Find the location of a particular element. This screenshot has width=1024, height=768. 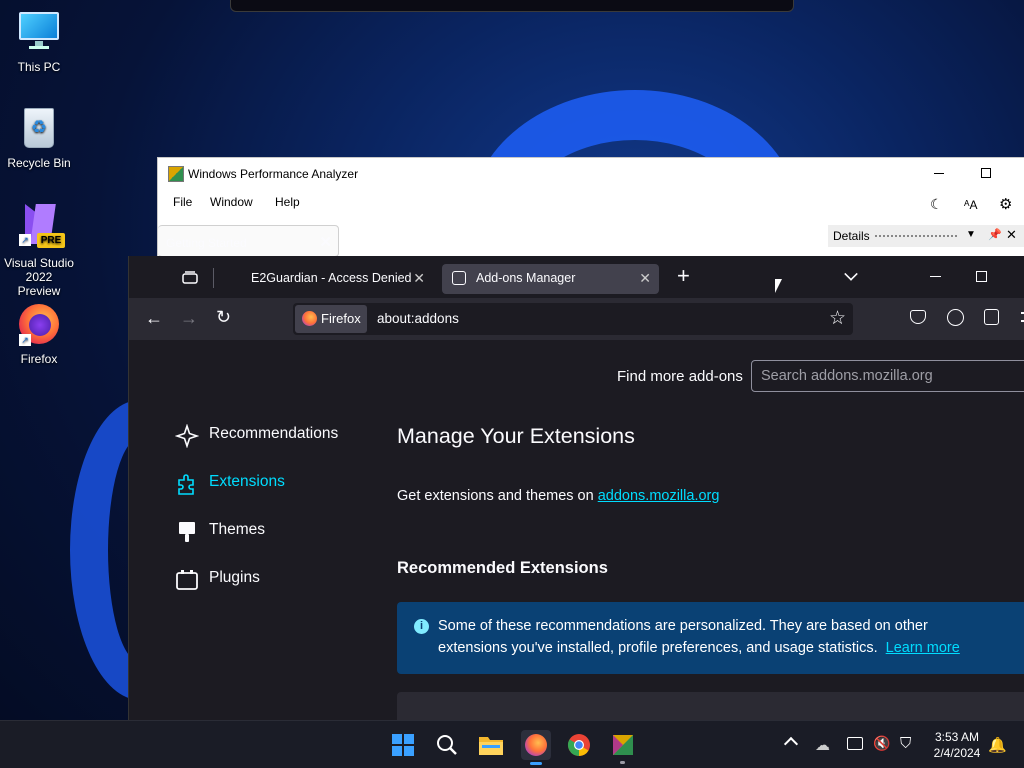

details-pane-header: Details ▼ 📌 ✕ is located at coordinates (926, 236).